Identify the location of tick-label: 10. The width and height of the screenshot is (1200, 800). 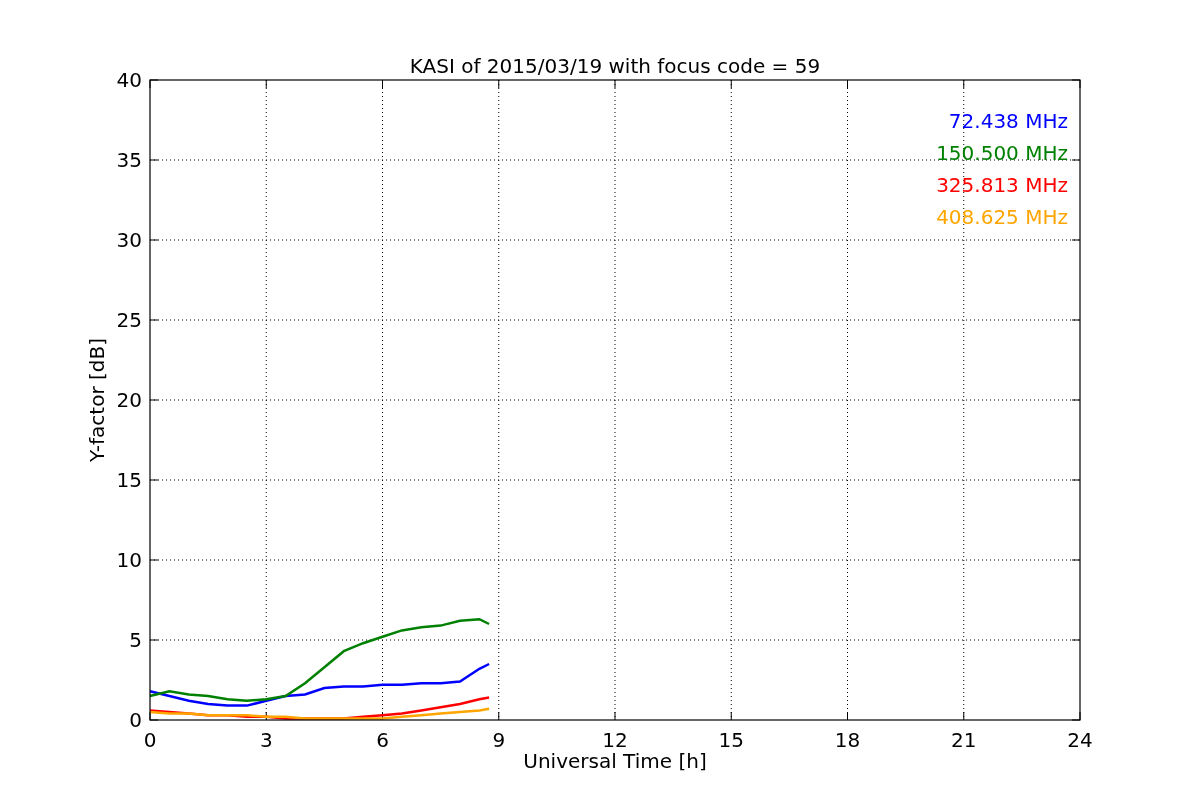
(129, 560).